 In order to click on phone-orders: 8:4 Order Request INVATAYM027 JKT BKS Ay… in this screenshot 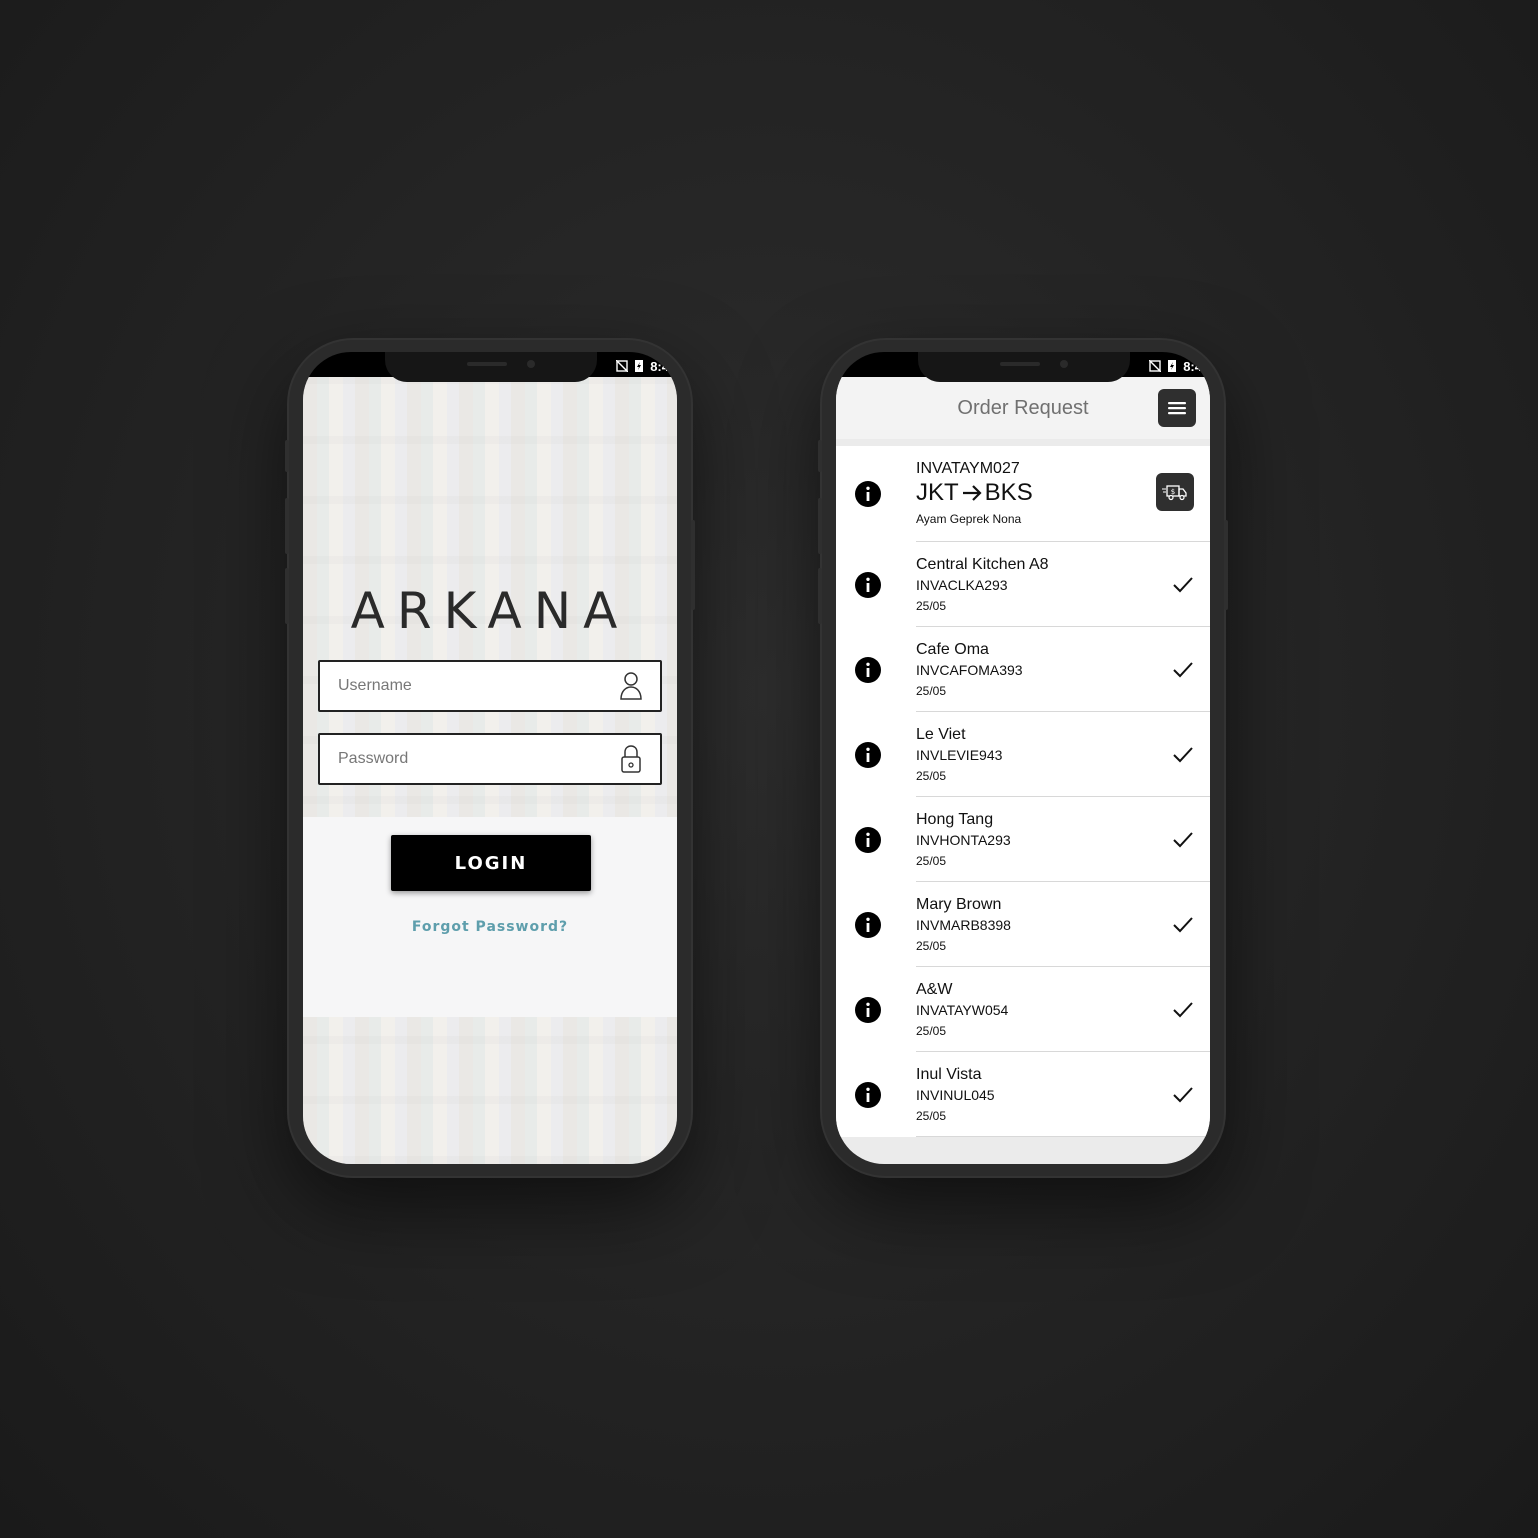, I will do `click(1023, 758)`.